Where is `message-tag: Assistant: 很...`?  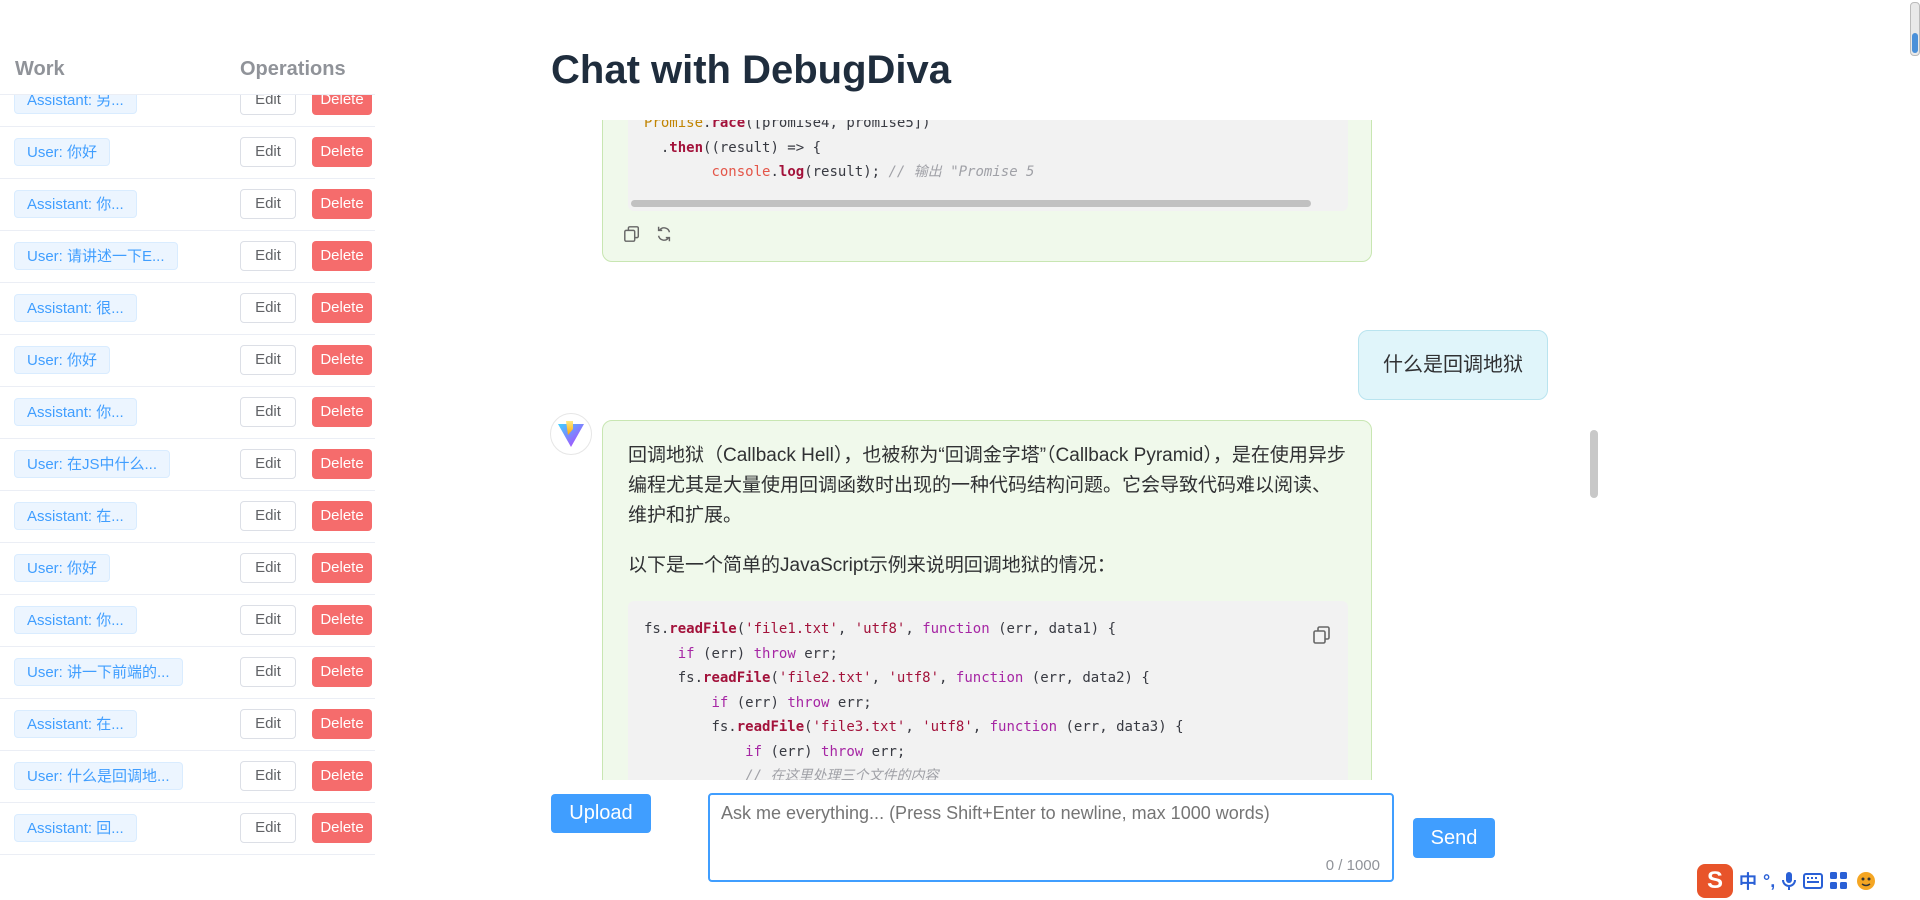 message-tag: Assistant: 很... is located at coordinates (75, 308).